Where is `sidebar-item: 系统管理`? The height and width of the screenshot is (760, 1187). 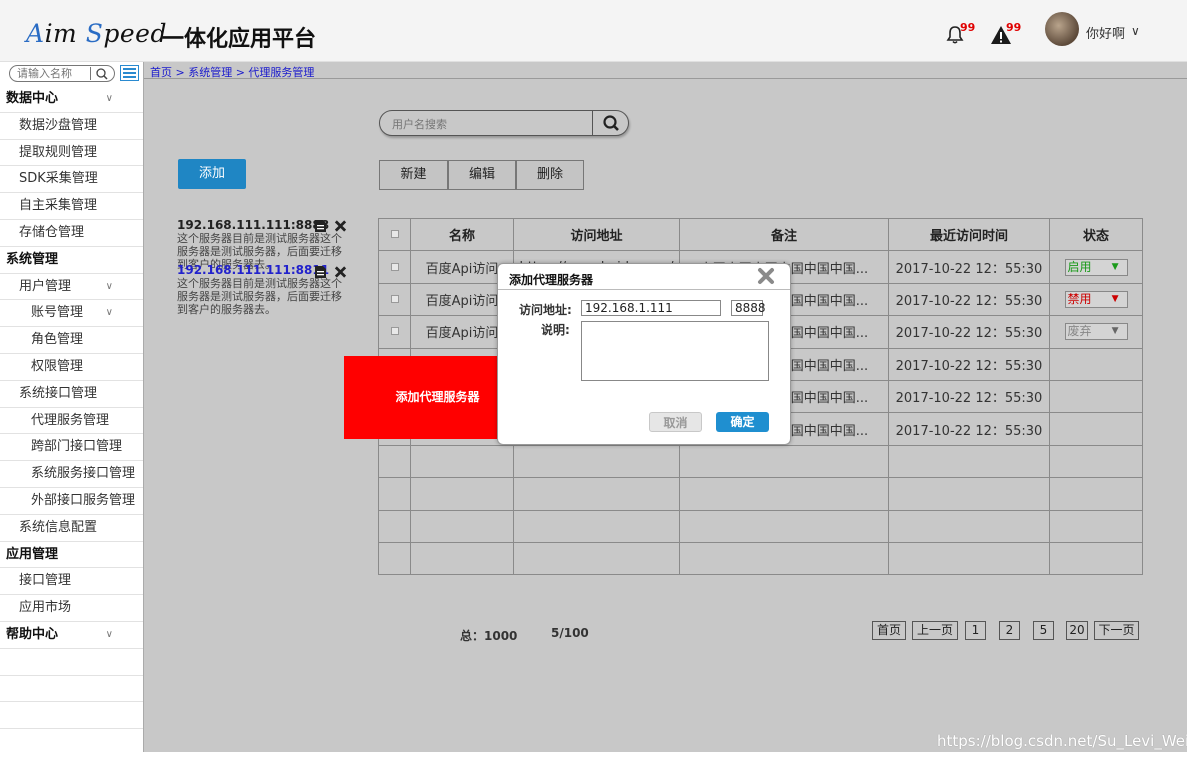 sidebar-item: 系统管理 is located at coordinates (71, 260).